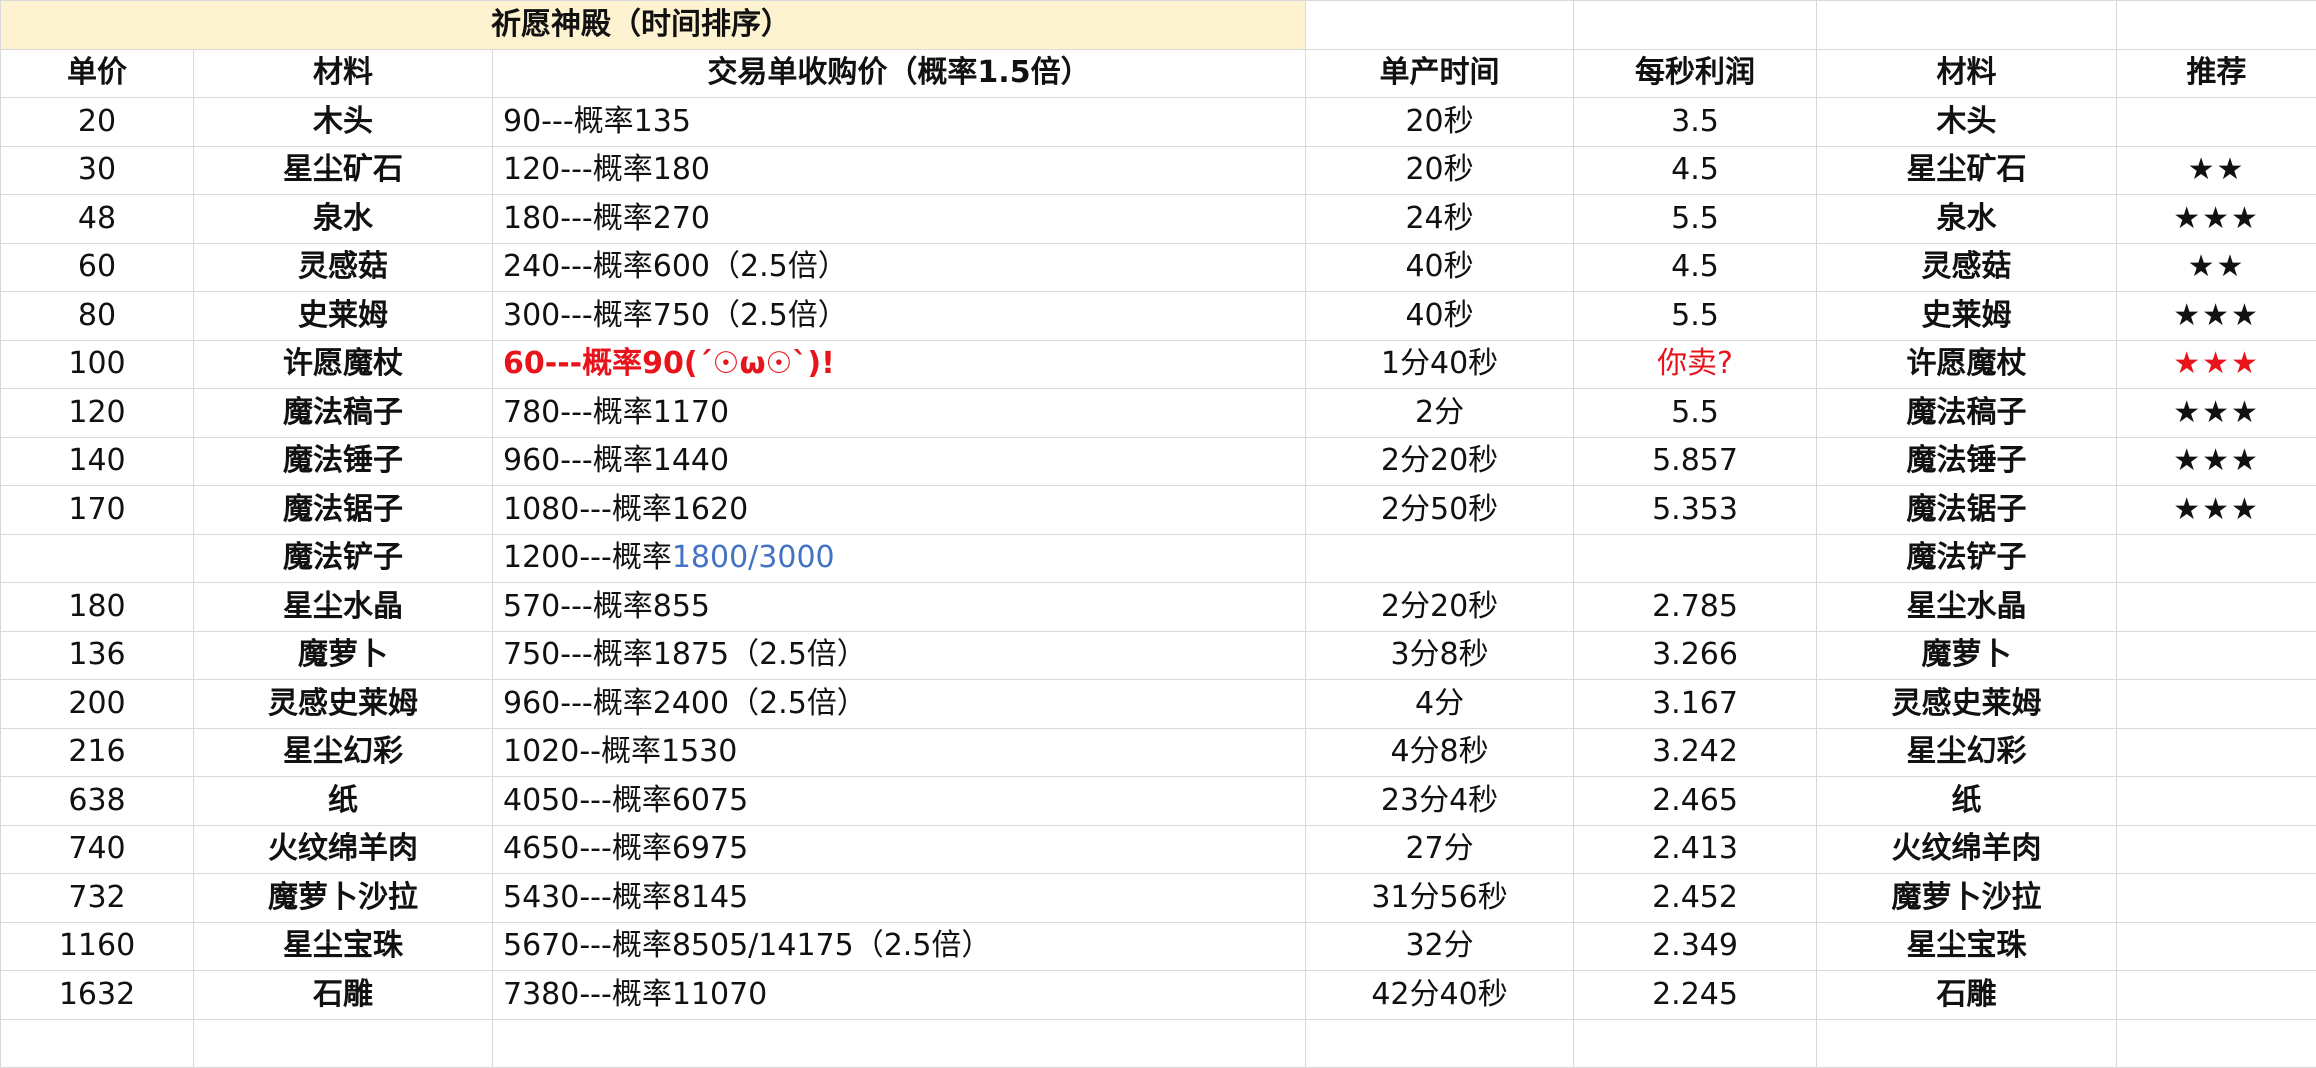  I want to click on material-cell-2: 魔法锯子, so click(1967, 510).